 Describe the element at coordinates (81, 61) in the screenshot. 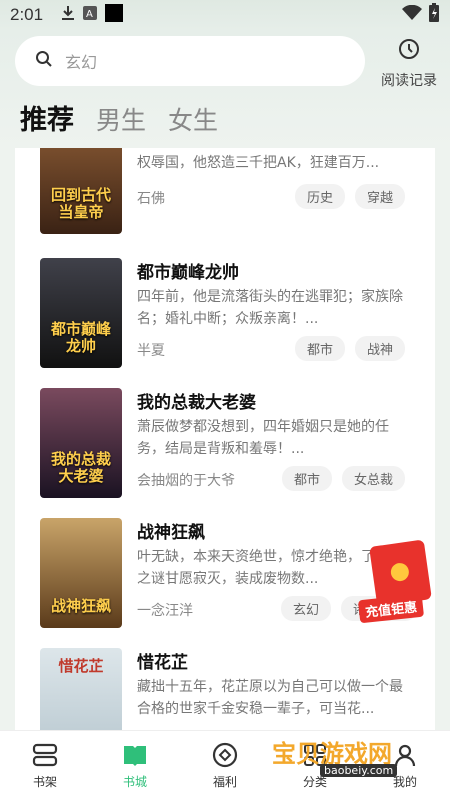

I see `search-input: 玄幻` at that location.